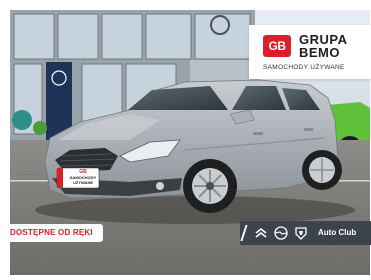 The width and height of the screenshot is (371, 280). Describe the element at coordinates (319, 52) in the screenshot. I see `dealer-name-line2: BEMO` at that location.